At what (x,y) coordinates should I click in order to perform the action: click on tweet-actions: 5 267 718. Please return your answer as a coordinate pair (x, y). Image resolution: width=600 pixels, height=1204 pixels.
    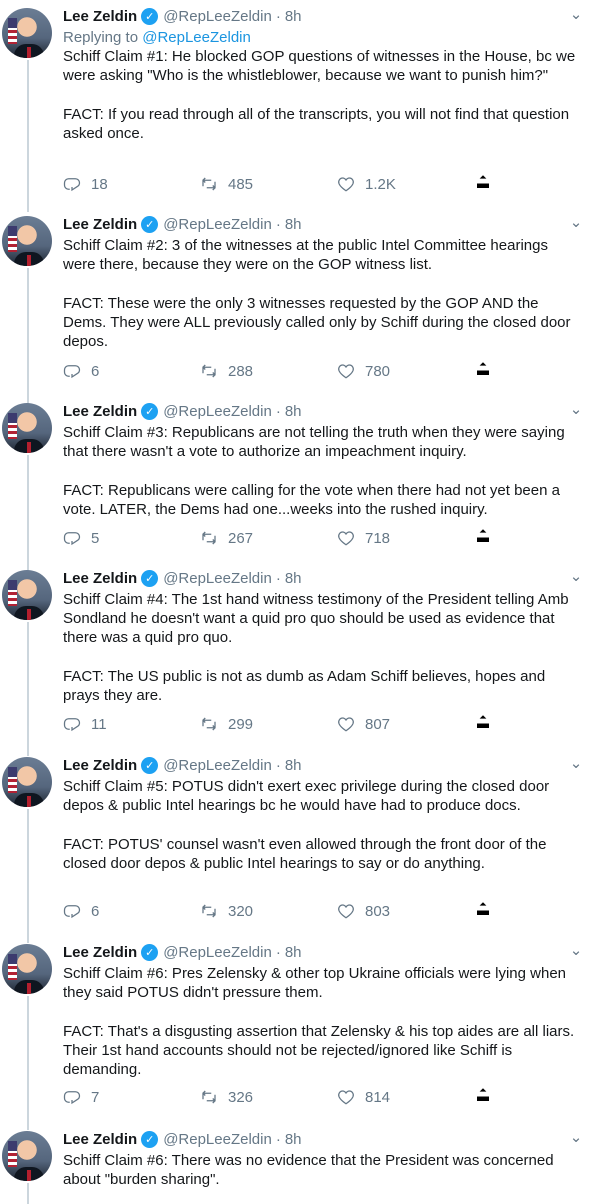
    Looking at the image, I should click on (283, 538).